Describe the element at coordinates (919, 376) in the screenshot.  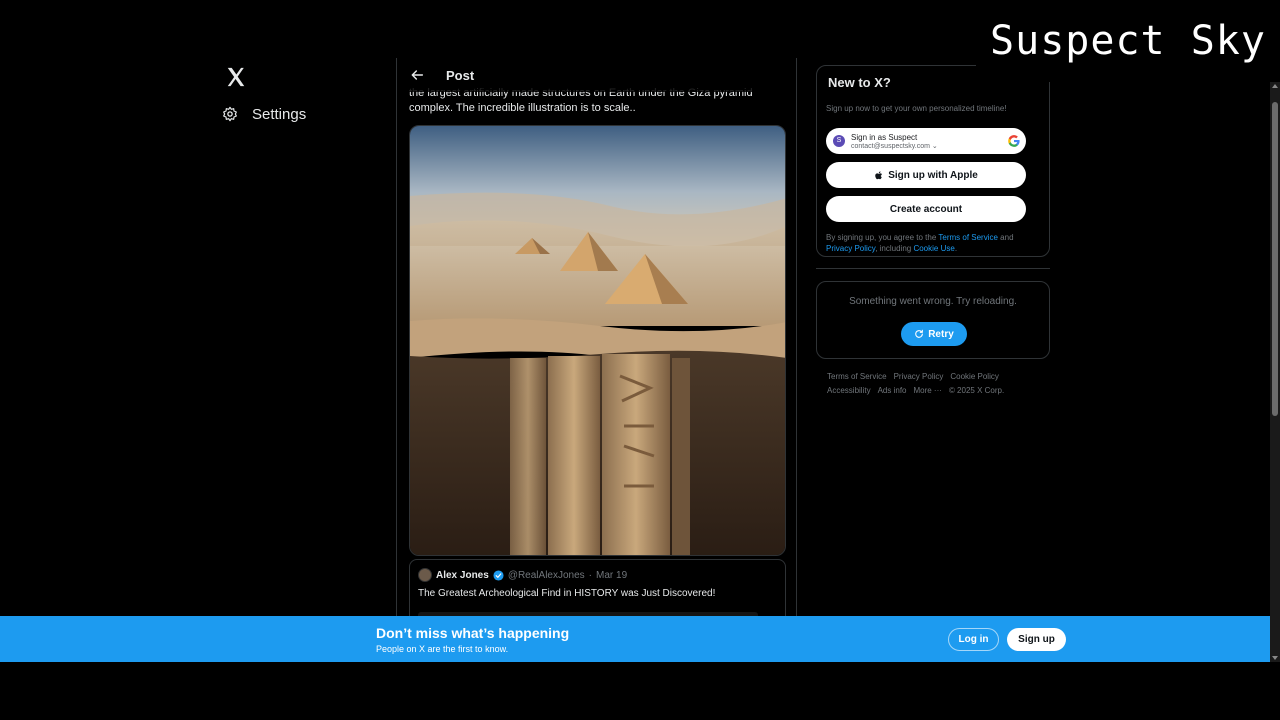
I see `footer-link-privacy: Privacy Policy` at that location.